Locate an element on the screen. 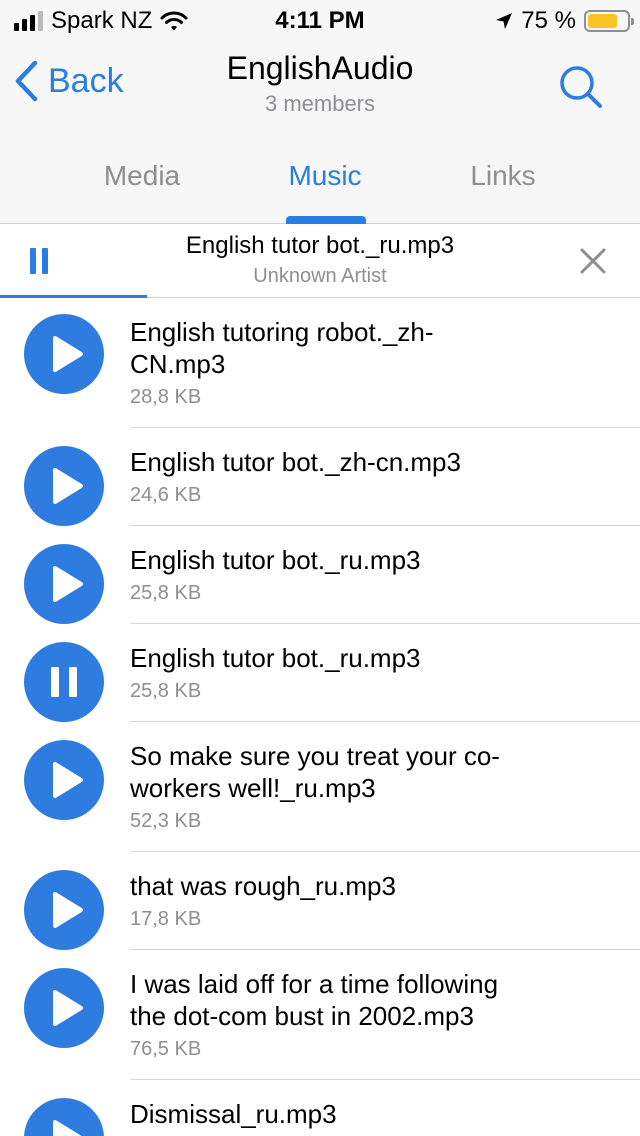 Image resolution: width=640 pixels, height=1136 pixels. chat-title: EnglishAudio is located at coordinates (320, 68).